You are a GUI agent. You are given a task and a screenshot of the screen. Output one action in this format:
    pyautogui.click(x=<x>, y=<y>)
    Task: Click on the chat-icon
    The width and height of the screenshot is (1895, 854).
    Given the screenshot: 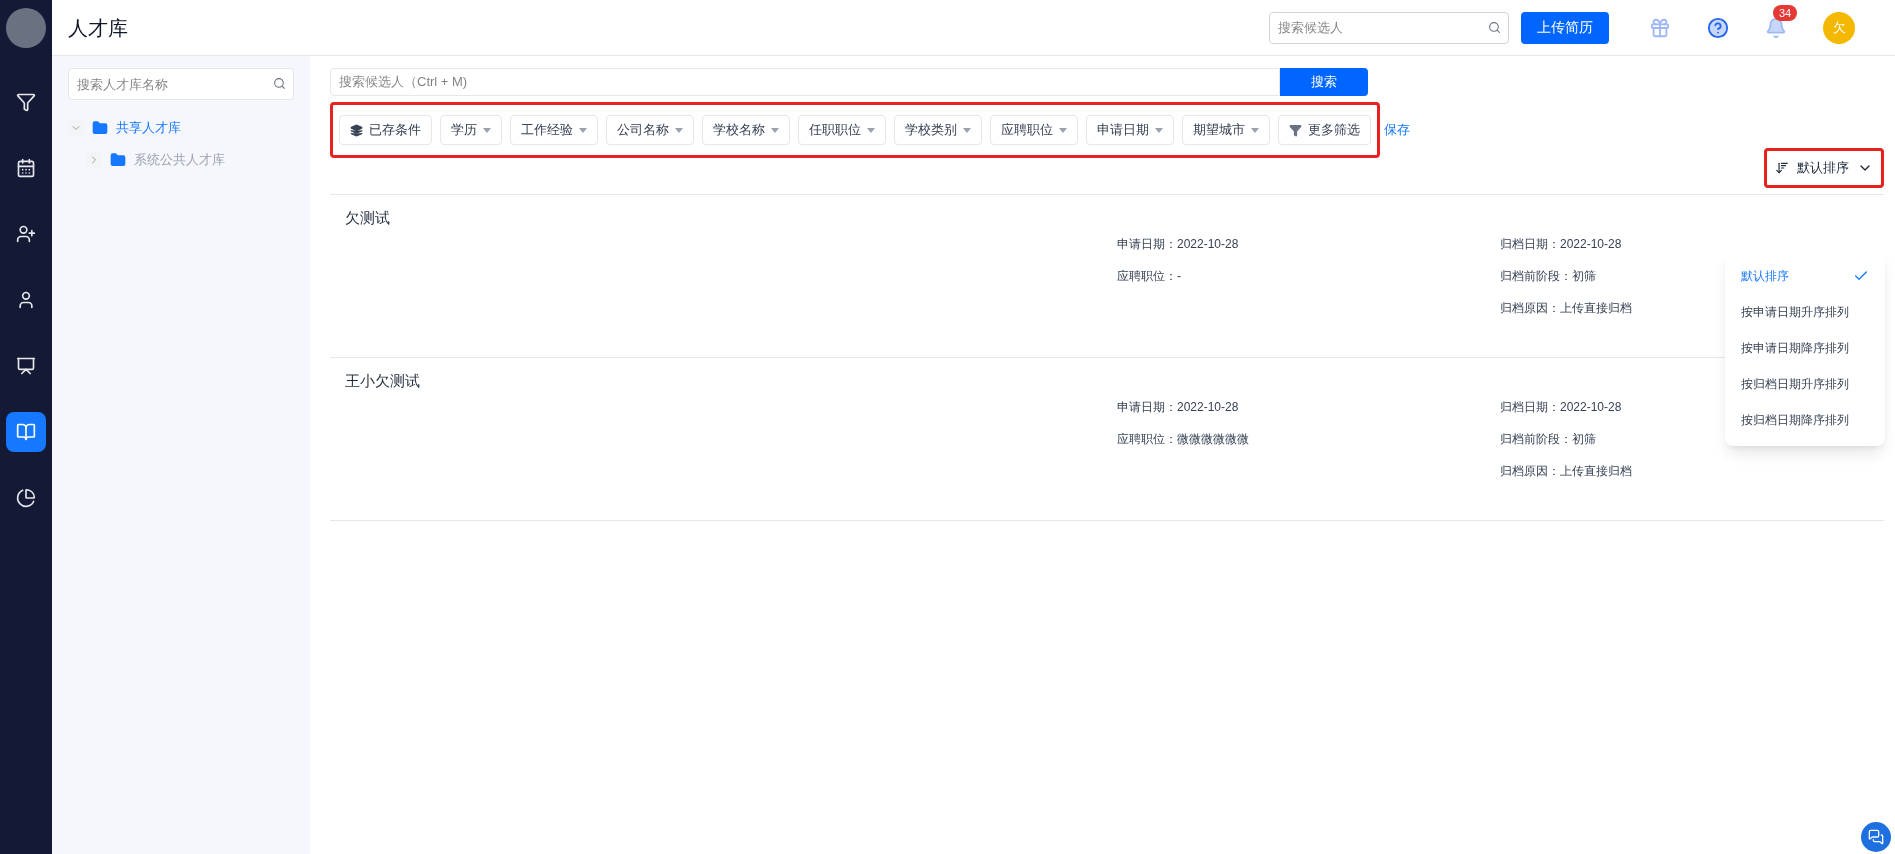 What is the action you would take?
    pyautogui.click(x=1876, y=837)
    